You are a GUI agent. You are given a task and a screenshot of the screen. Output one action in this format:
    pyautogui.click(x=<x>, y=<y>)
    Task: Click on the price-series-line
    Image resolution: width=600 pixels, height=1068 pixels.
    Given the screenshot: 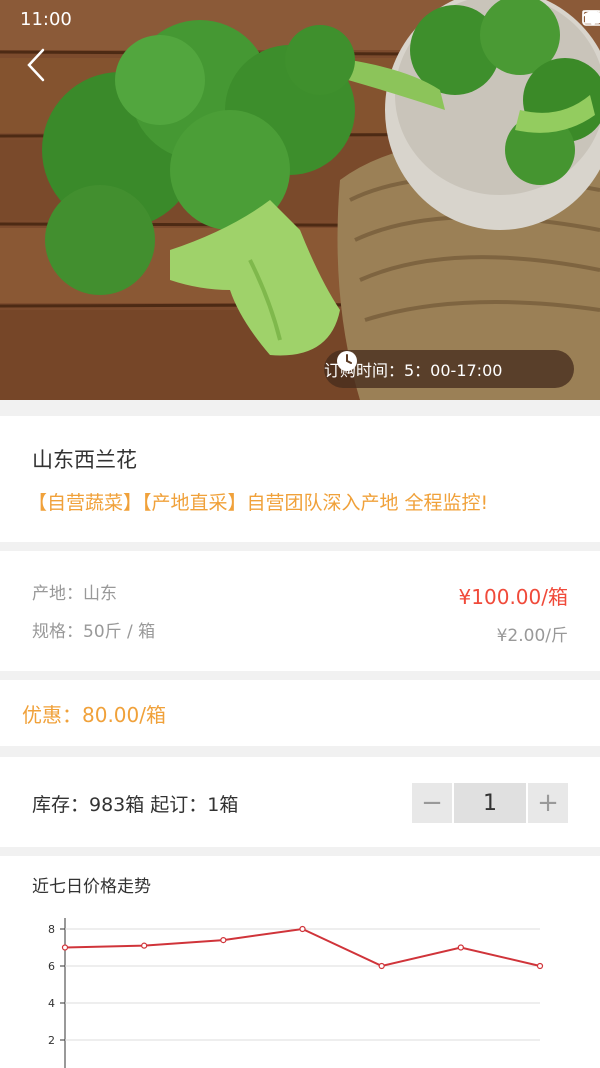 What is the action you would take?
    pyautogui.click(x=302, y=947)
    